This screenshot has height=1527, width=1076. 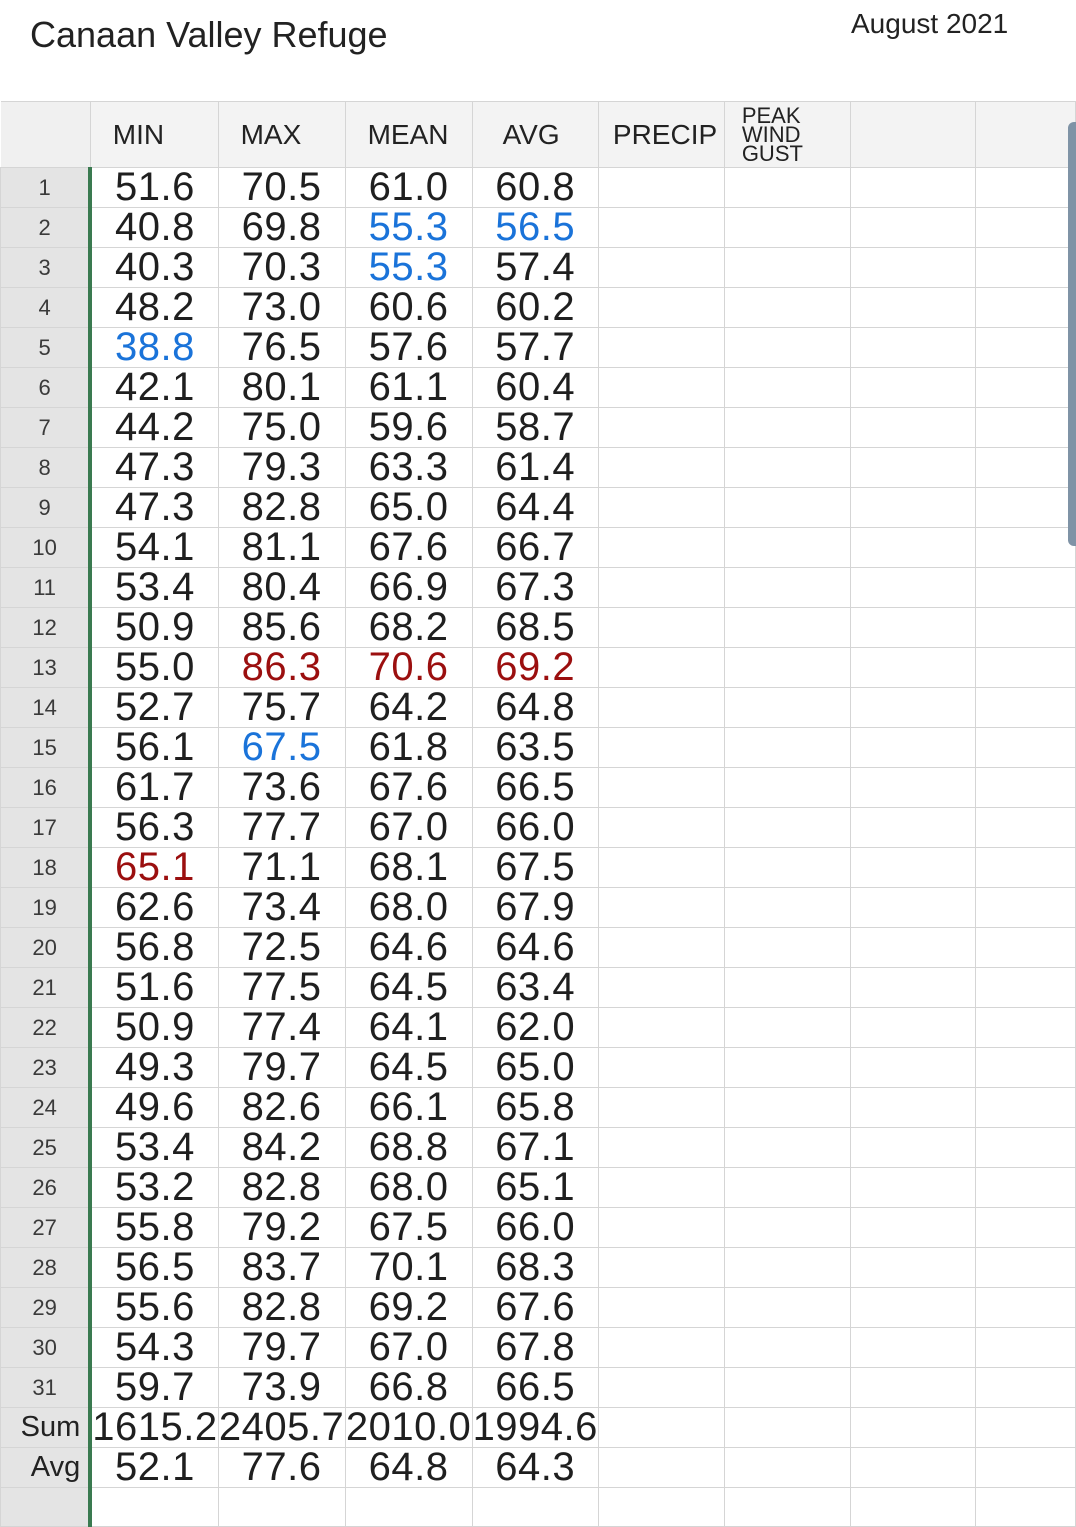 I want to click on cell-max: 69.8, so click(x=281, y=227).